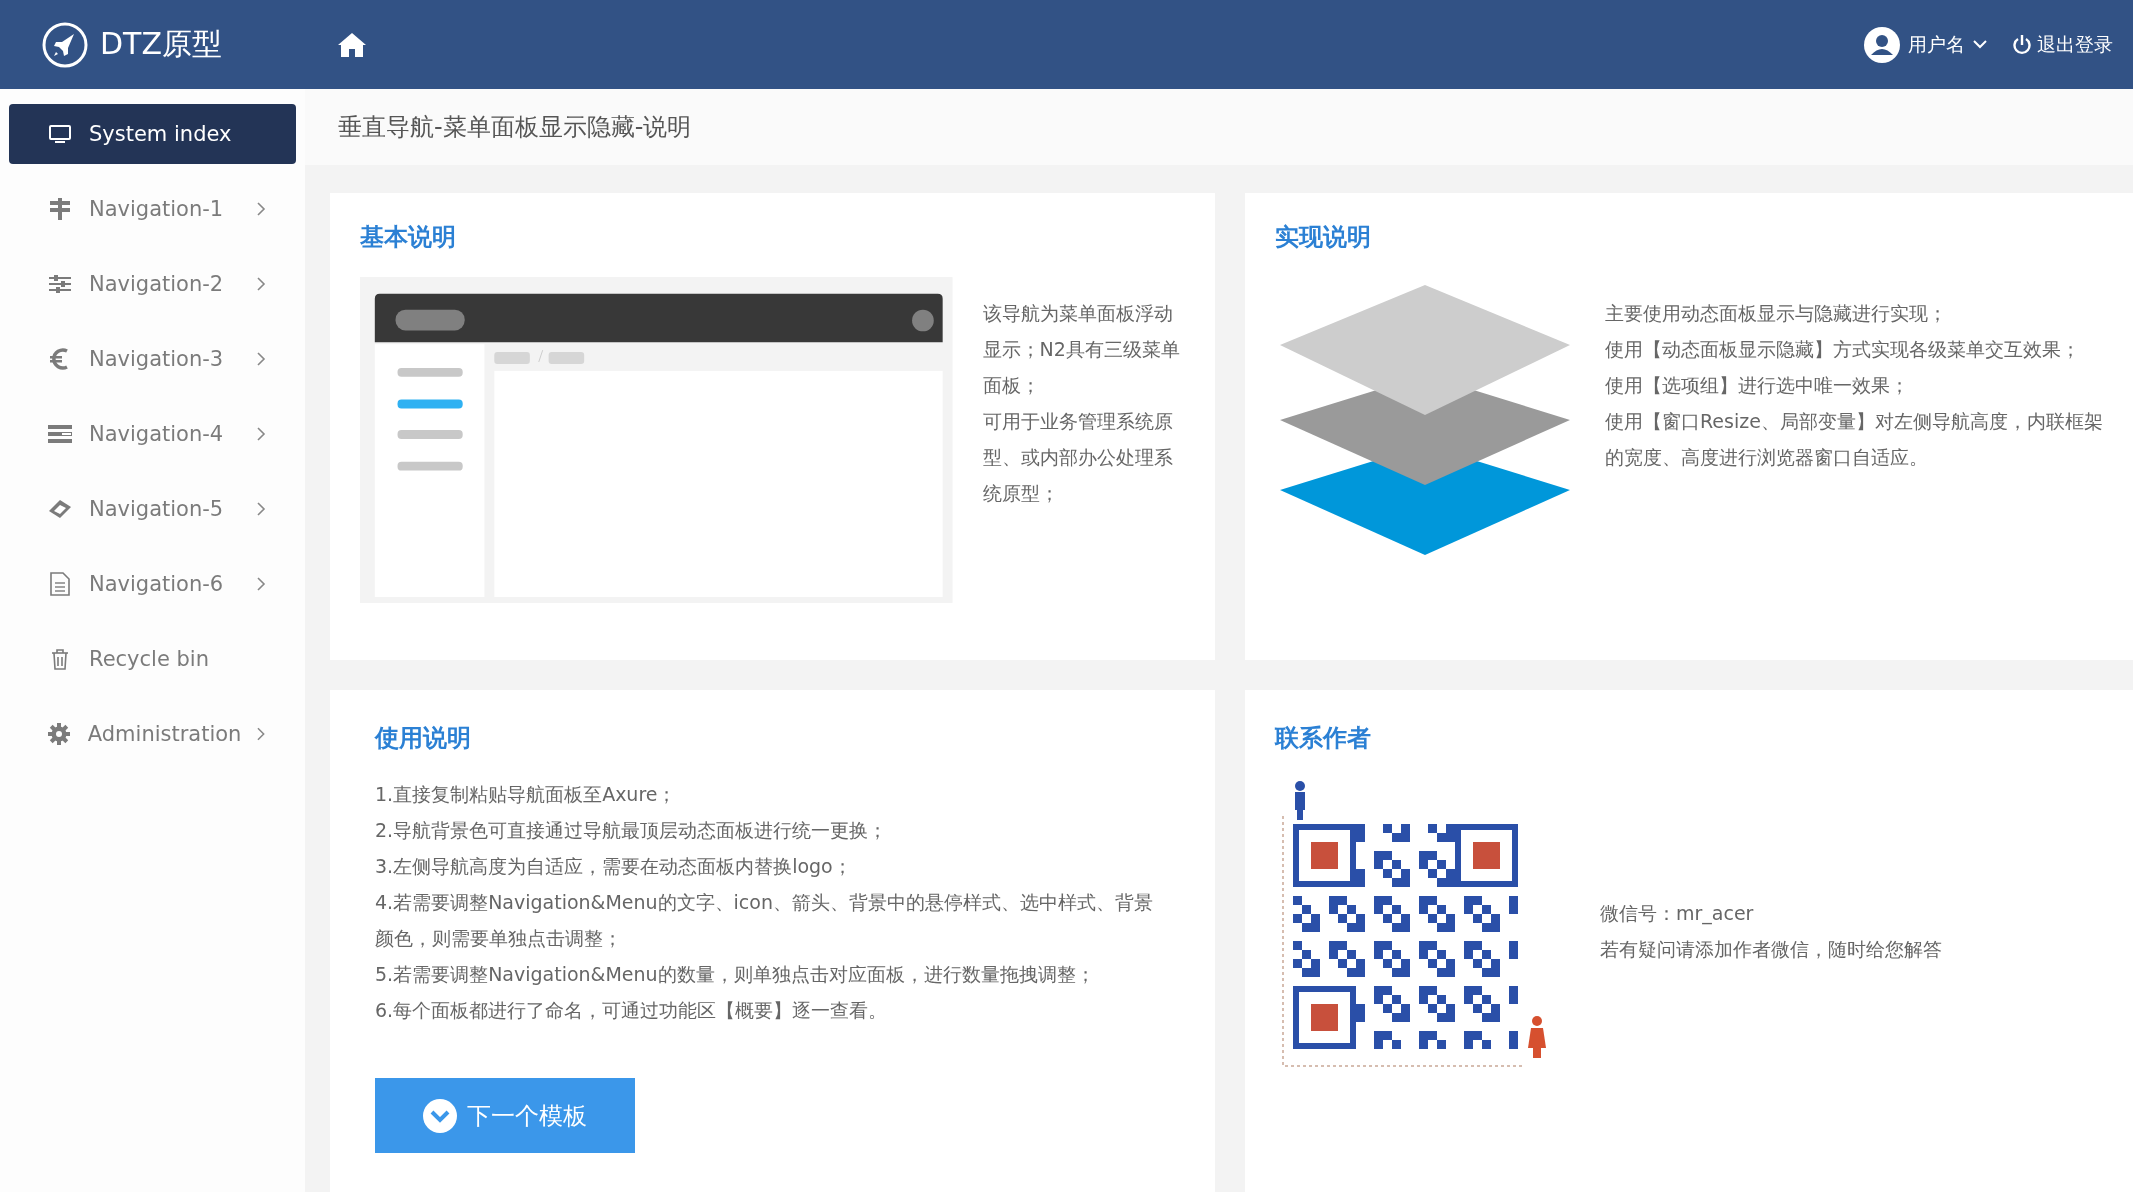 The height and width of the screenshot is (1192, 2133). I want to click on instruction-step: 3.左侧导航高度为自适应，需要在动态面板内替换logo；, so click(772, 866).